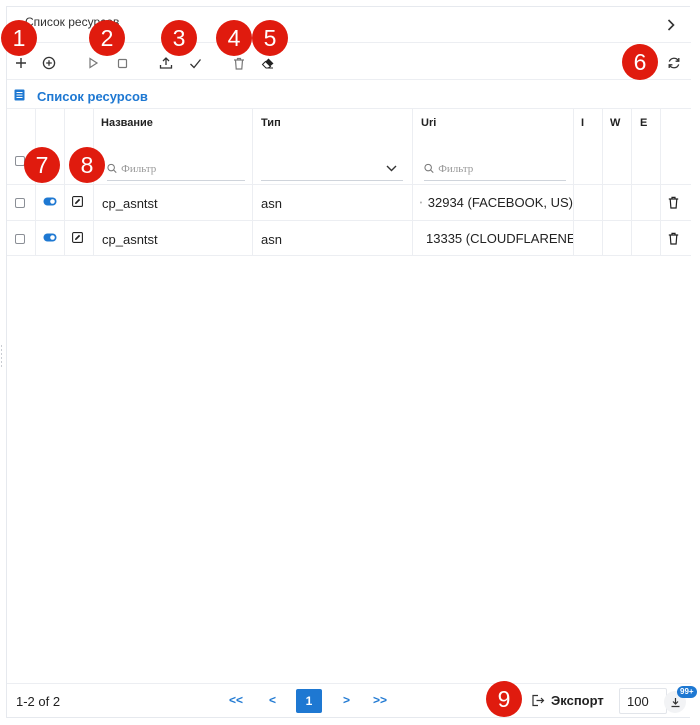 This screenshot has height=725, width=700. What do you see at coordinates (428, 123) in the screenshot?
I see `column-header-uri: Uri` at bounding box center [428, 123].